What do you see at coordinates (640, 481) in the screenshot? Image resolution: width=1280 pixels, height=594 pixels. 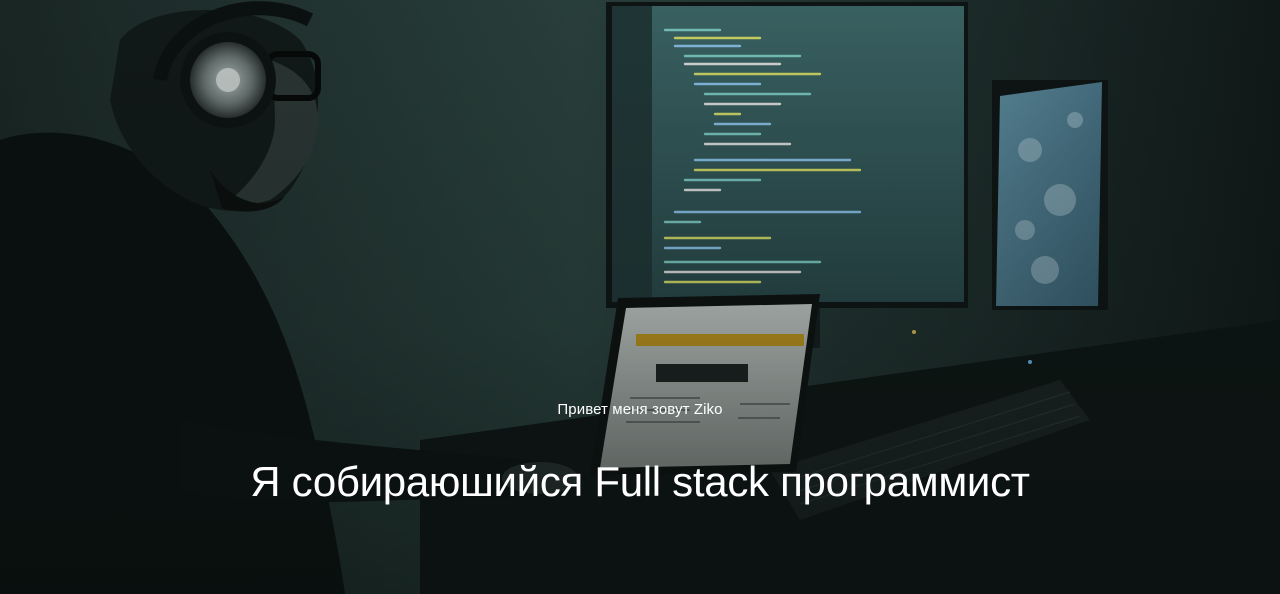 I see `hero-title: Я собираюшийся Full stack программист` at bounding box center [640, 481].